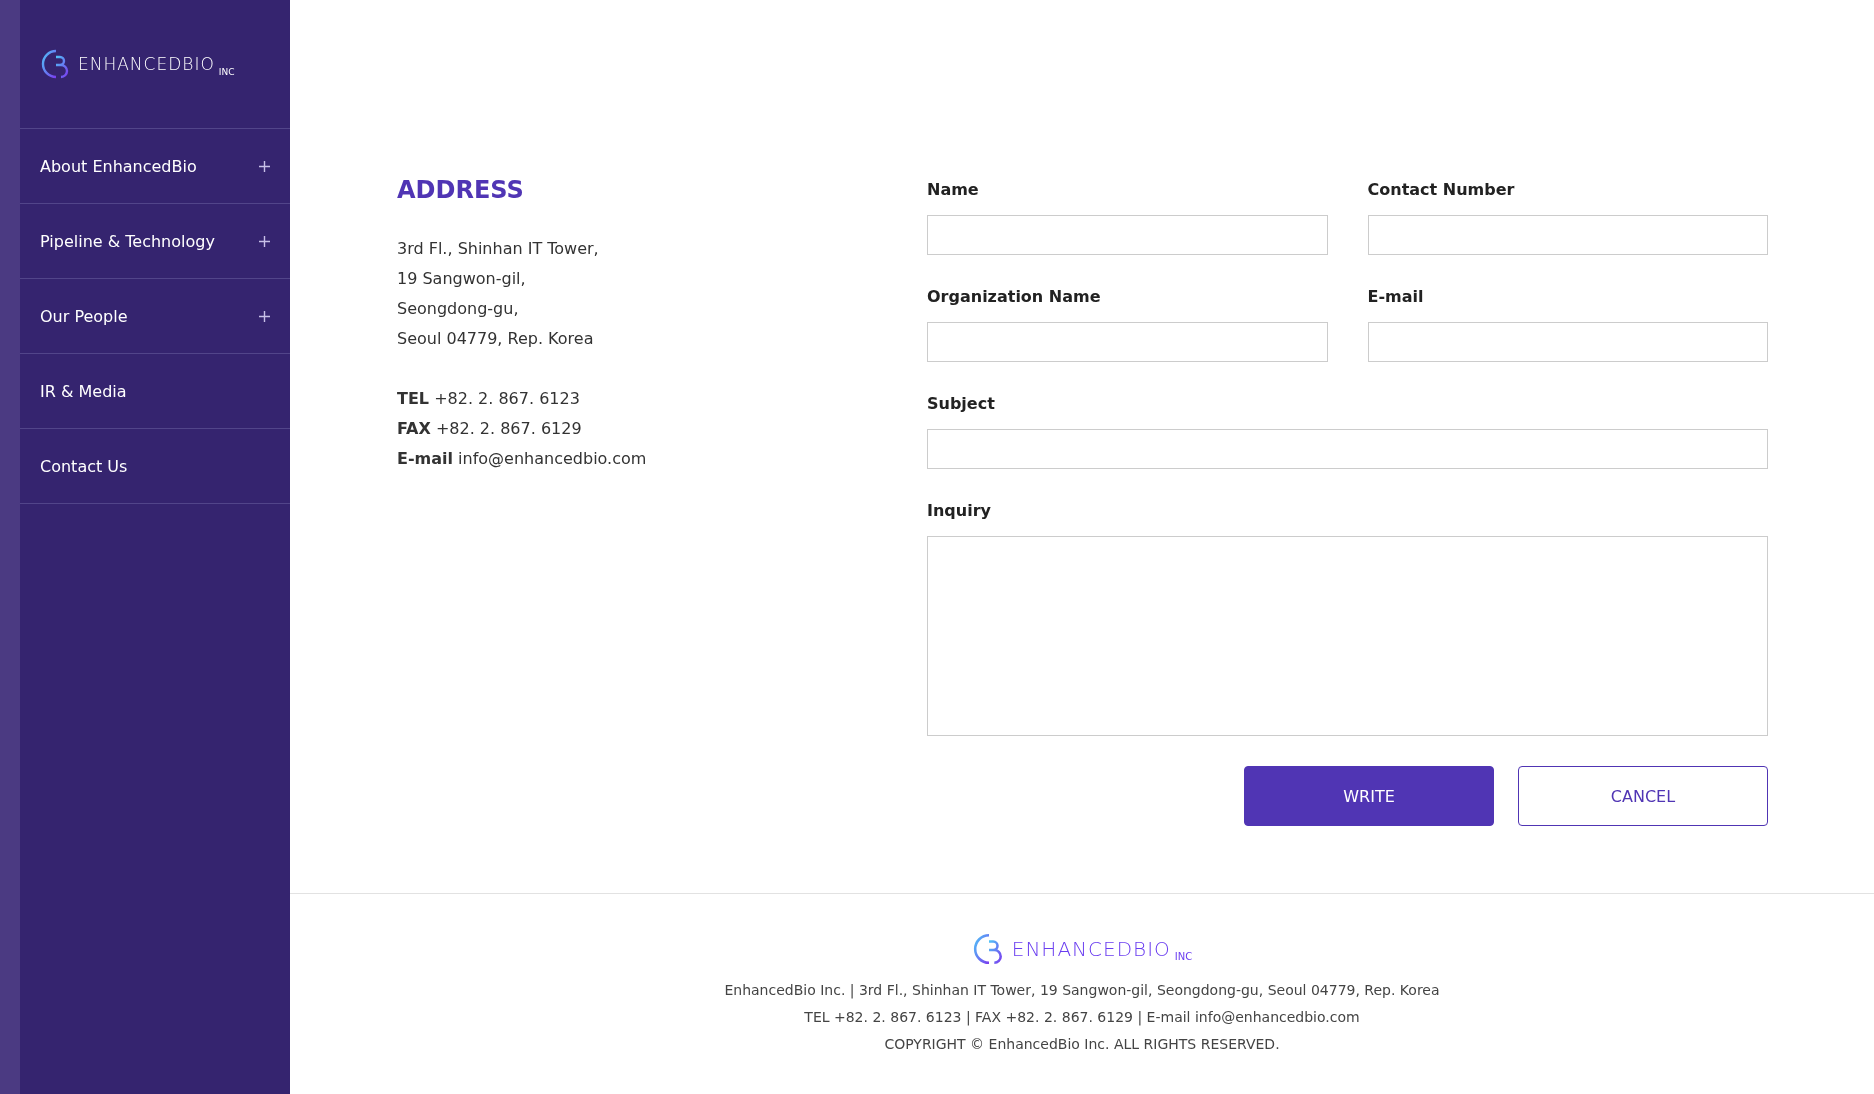 Image resolution: width=1874 pixels, height=1094 pixels. I want to click on inquiry-field, so click(1347, 636).